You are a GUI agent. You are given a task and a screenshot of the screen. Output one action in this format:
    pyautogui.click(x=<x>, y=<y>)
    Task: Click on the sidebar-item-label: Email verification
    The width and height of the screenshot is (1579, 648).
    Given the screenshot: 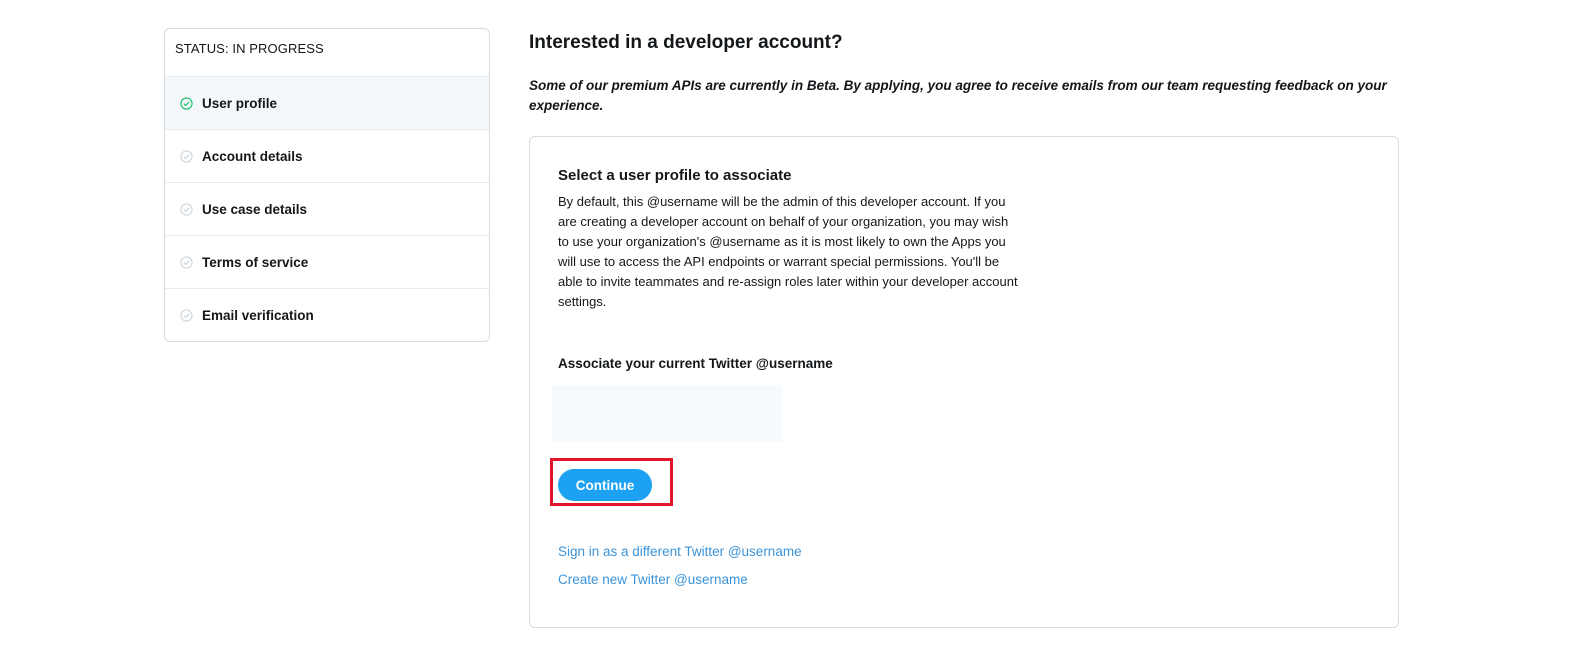 What is the action you would take?
    pyautogui.click(x=258, y=315)
    